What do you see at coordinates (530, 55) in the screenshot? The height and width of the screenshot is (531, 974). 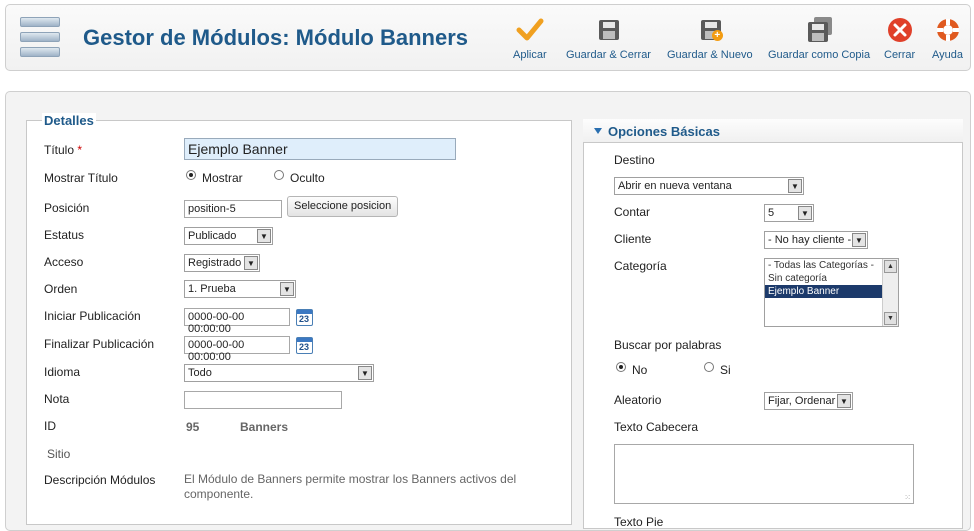 I see `apply-label: Aplicar` at bounding box center [530, 55].